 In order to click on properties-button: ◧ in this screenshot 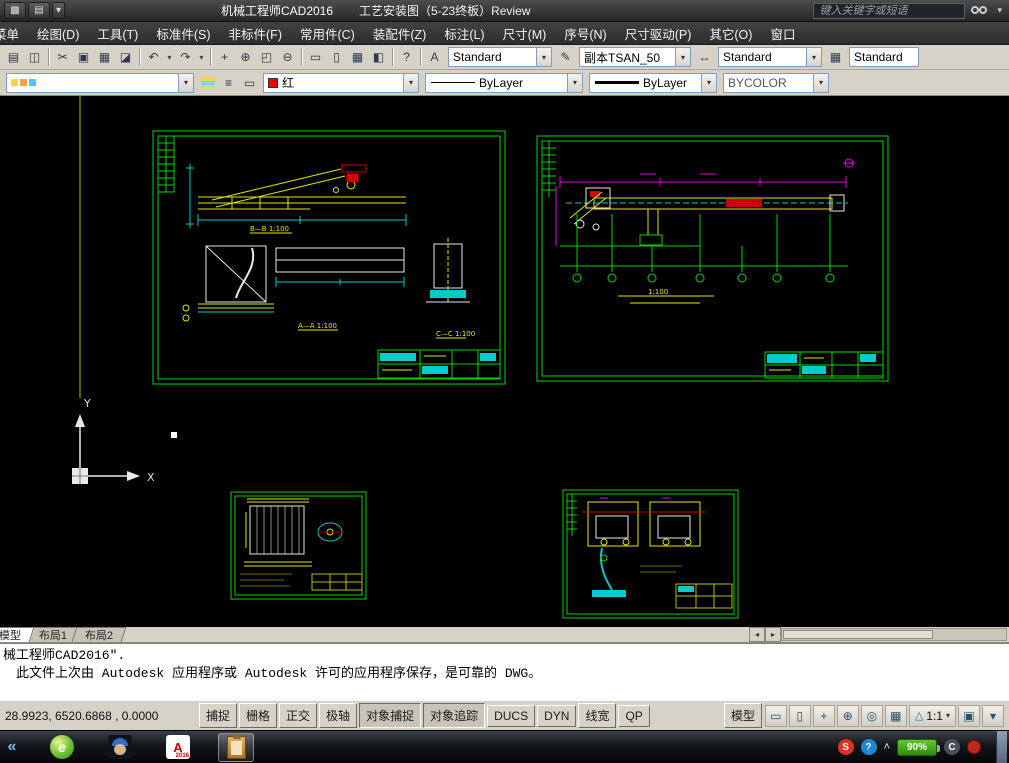, I will do `click(378, 57)`.